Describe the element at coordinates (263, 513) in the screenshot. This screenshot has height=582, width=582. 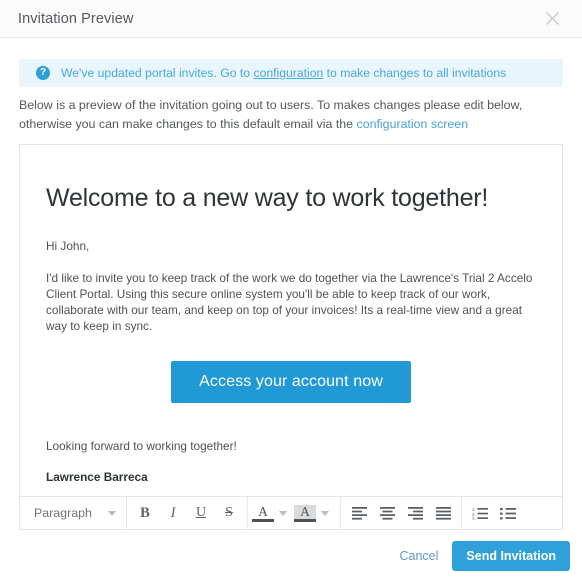
I see `text-color-icon: A` at that location.